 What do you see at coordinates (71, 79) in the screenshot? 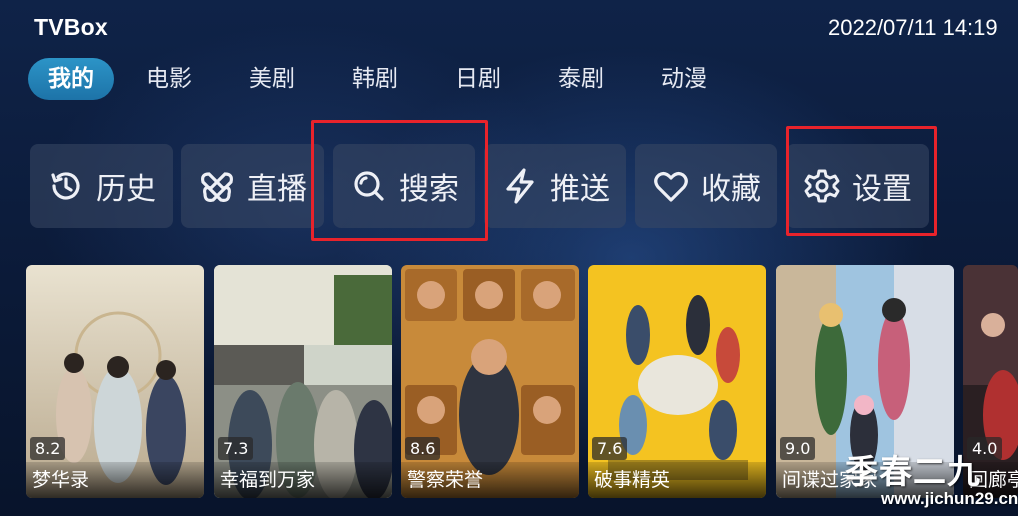
I see `tab-mine: 我的` at bounding box center [71, 79].